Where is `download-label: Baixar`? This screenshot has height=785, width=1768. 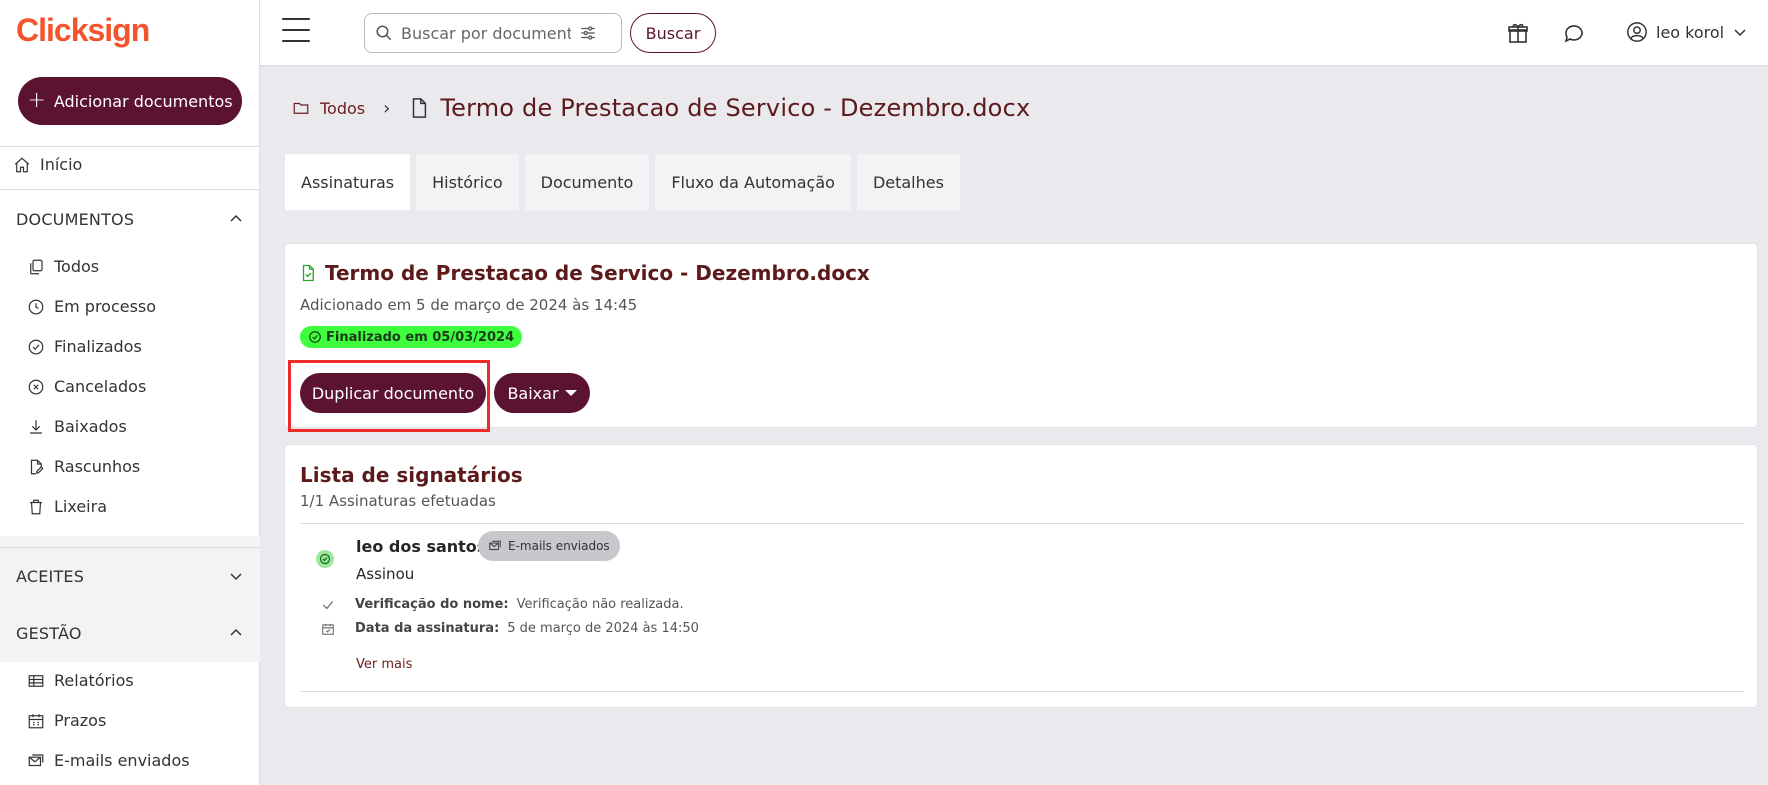
download-label: Baixar is located at coordinates (533, 393).